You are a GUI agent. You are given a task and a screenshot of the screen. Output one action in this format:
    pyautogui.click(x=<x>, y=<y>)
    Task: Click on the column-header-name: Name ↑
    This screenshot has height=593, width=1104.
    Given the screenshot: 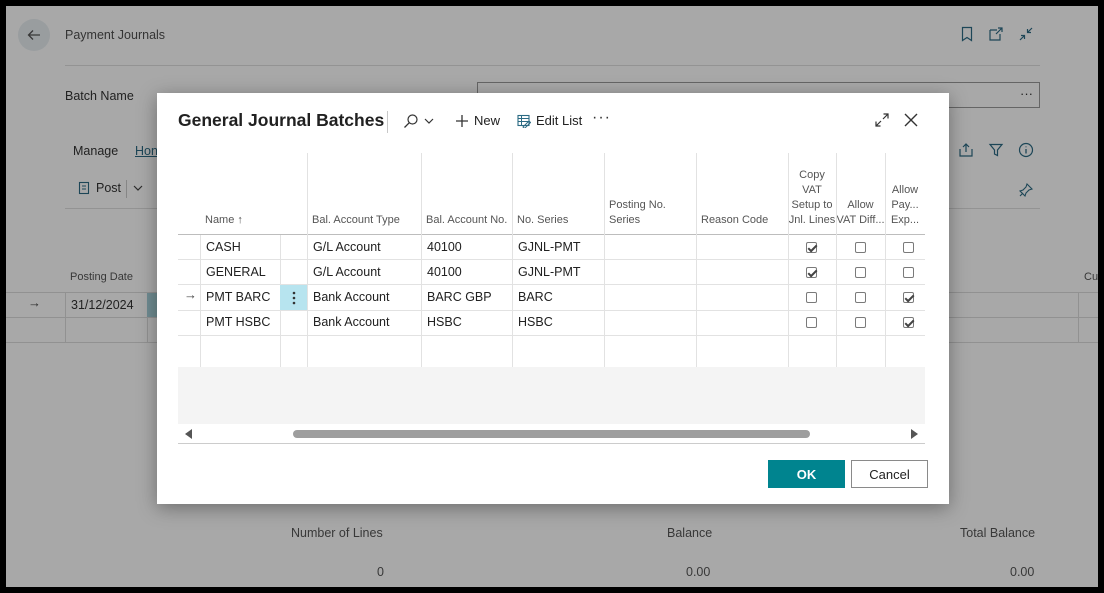 What is the action you would take?
    pyautogui.click(x=240, y=193)
    